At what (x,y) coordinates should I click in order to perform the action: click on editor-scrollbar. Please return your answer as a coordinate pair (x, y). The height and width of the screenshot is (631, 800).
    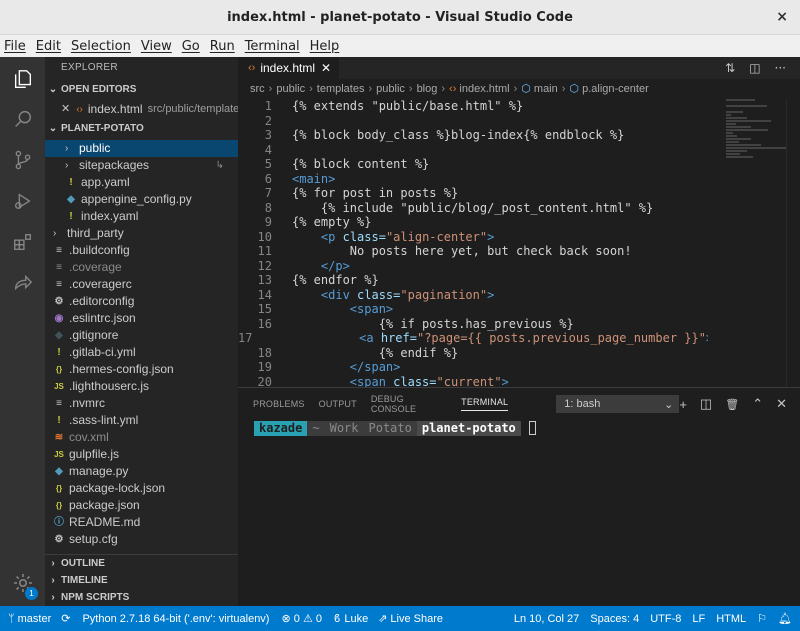
    Looking at the image, I should click on (793, 243).